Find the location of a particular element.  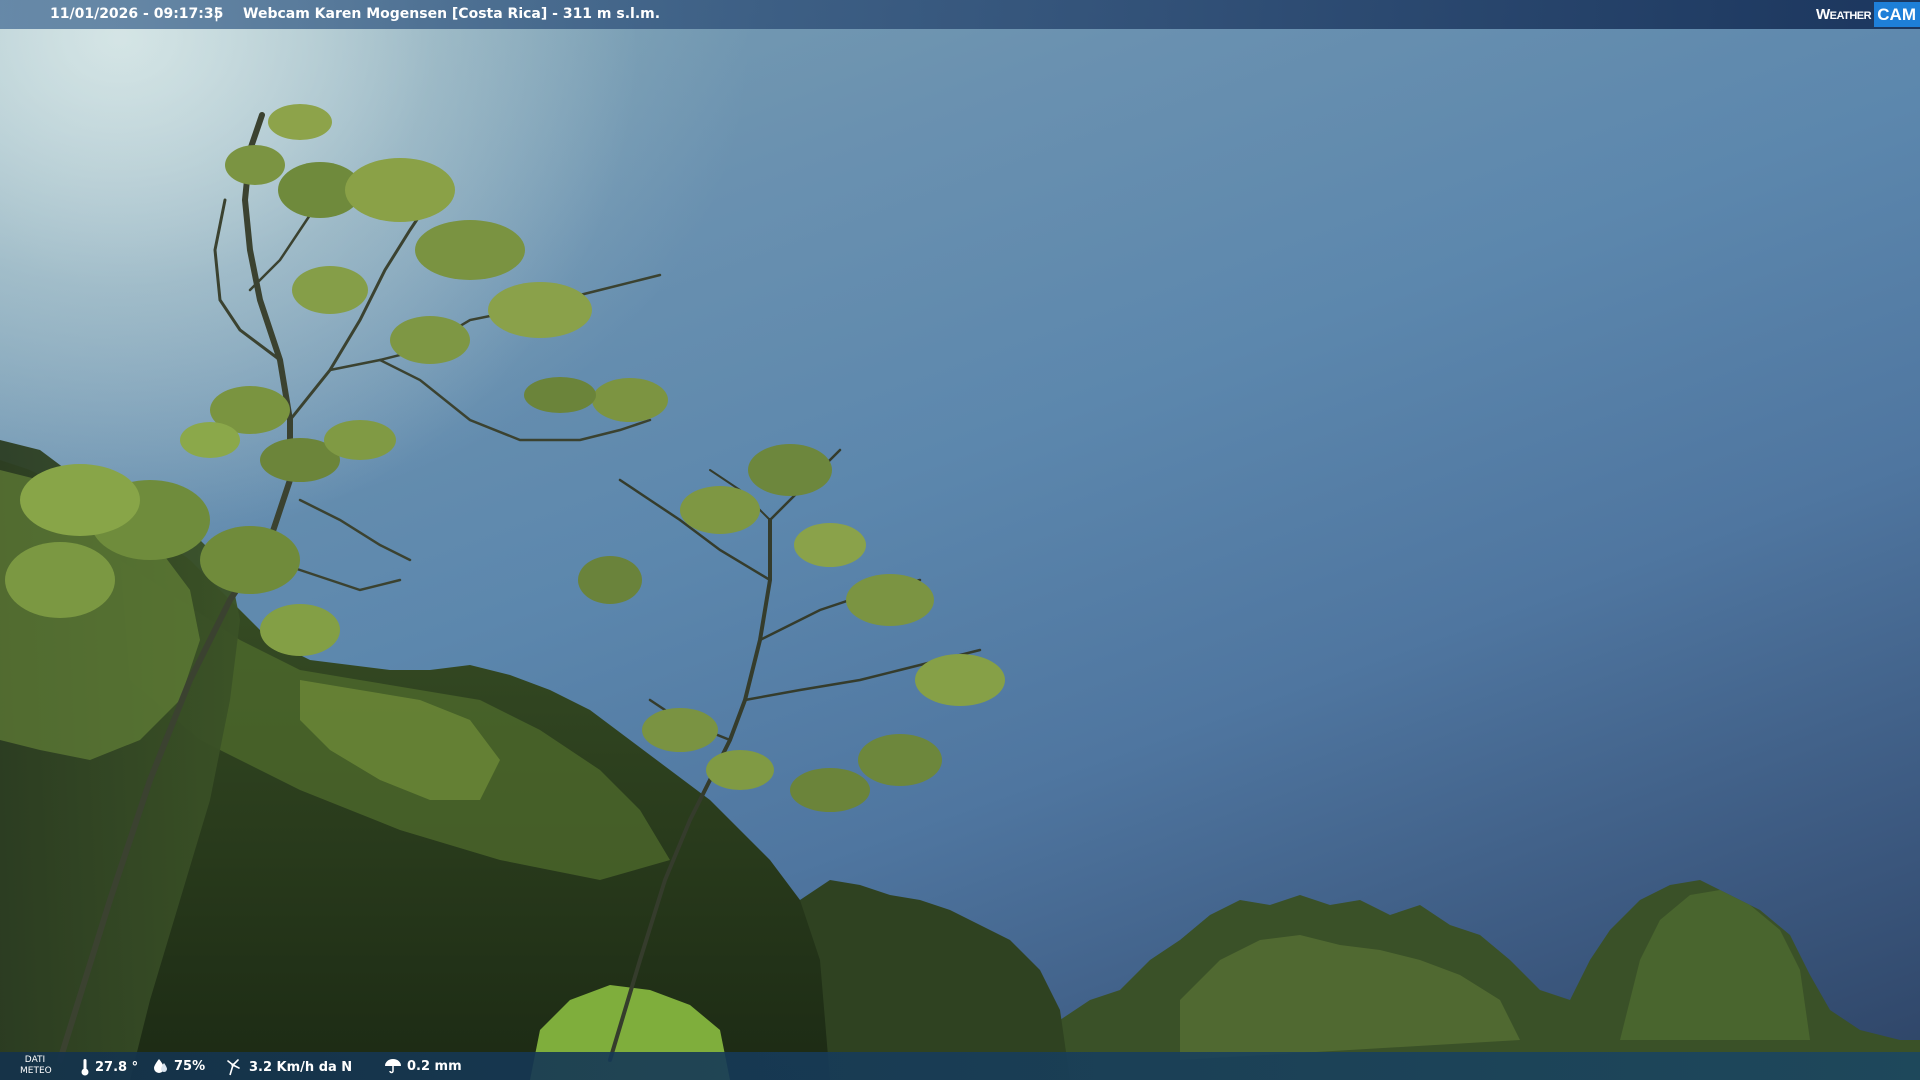

rain-value: 0.2 mm is located at coordinates (434, 1066).